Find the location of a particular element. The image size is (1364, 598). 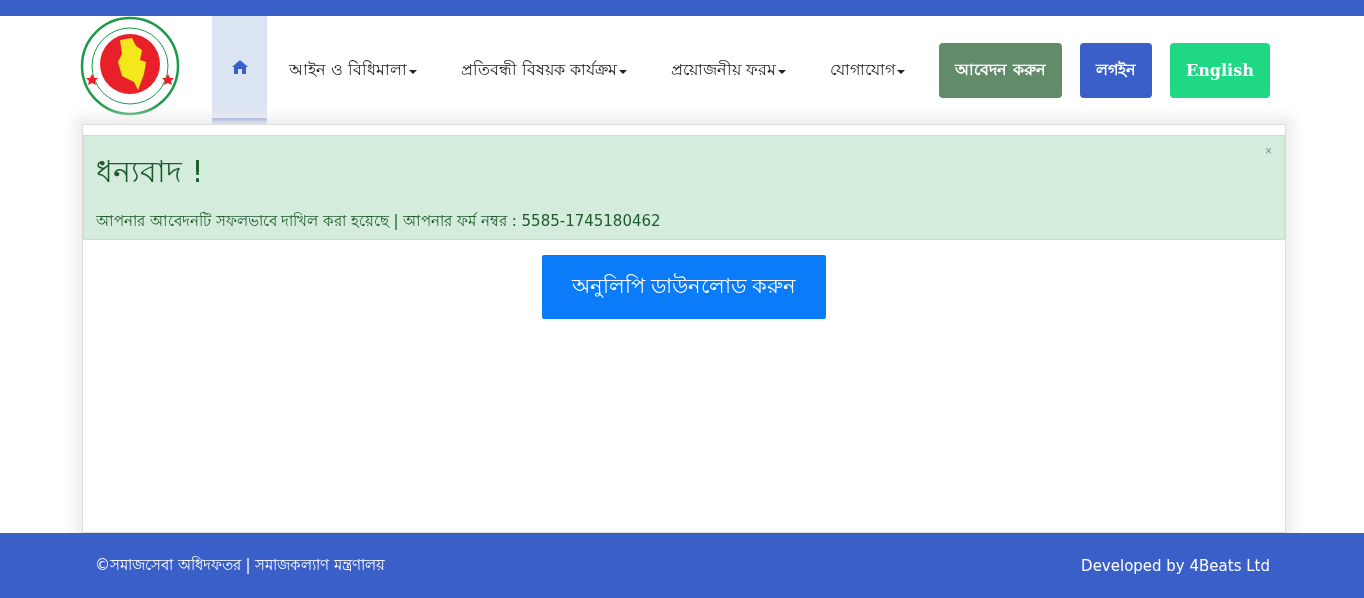

nav-menu-item: প্রতিবন্ধী বিষয়ক কার্যক্রম is located at coordinates (544, 70).